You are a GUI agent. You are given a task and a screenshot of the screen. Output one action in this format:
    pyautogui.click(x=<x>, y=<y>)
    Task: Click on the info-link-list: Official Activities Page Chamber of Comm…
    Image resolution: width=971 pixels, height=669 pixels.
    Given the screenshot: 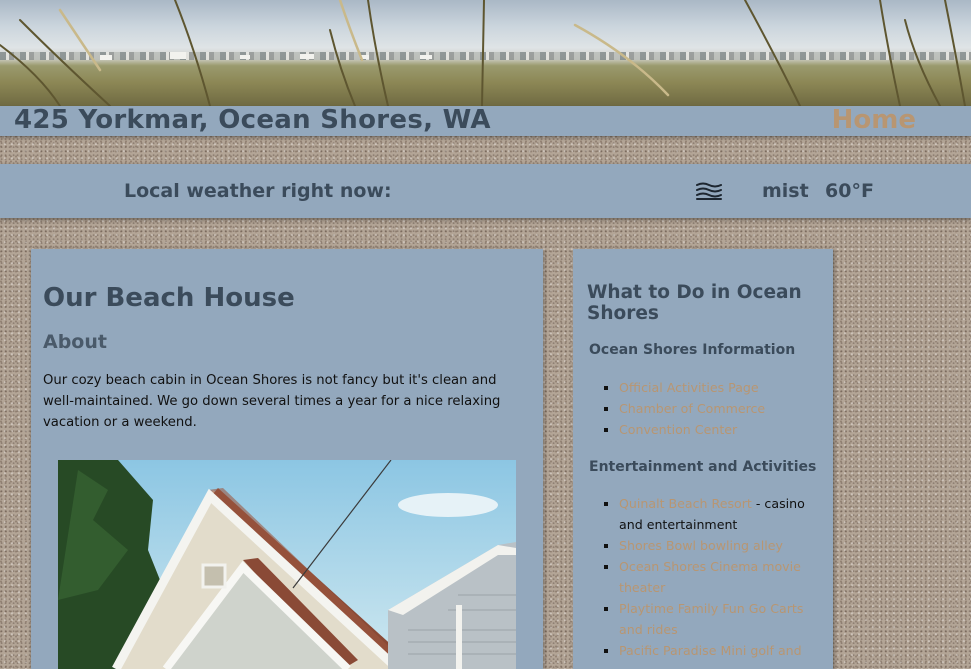 What is the action you would take?
    pyautogui.click(x=707, y=408)
    